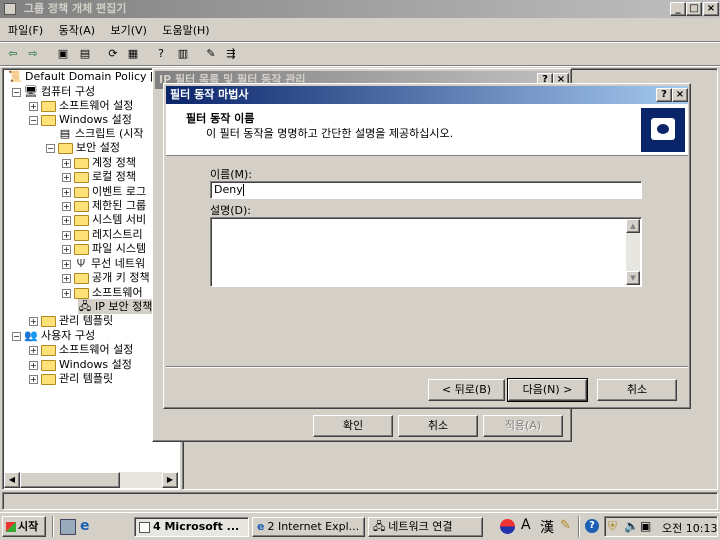  I want to click on ie-icon: e, so click(85, 526).